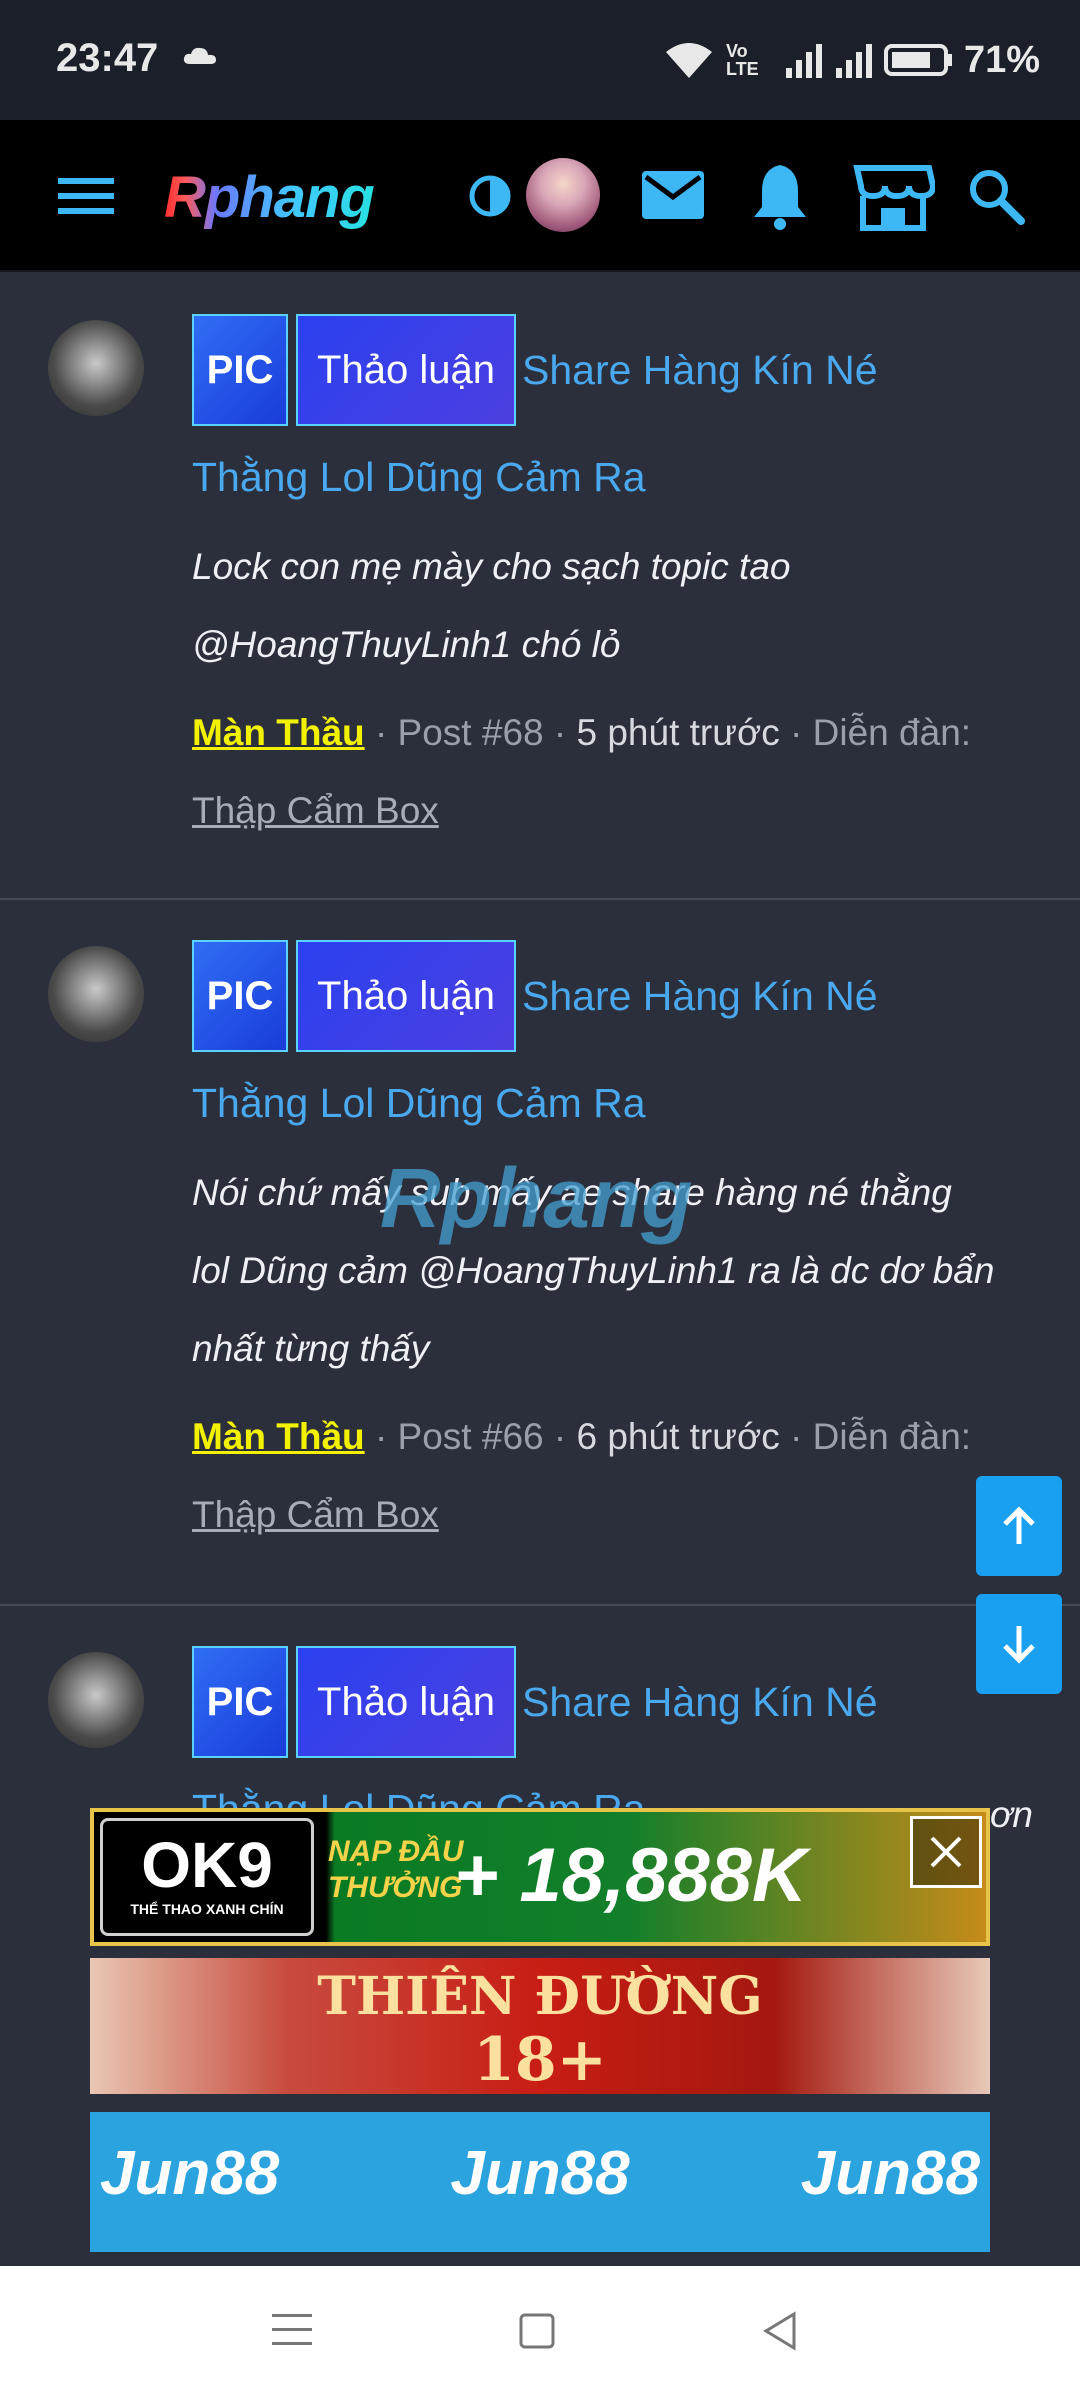 This screenshot has width=1080, height=2400. I want to click on wifi-icon, so click(688, 60).